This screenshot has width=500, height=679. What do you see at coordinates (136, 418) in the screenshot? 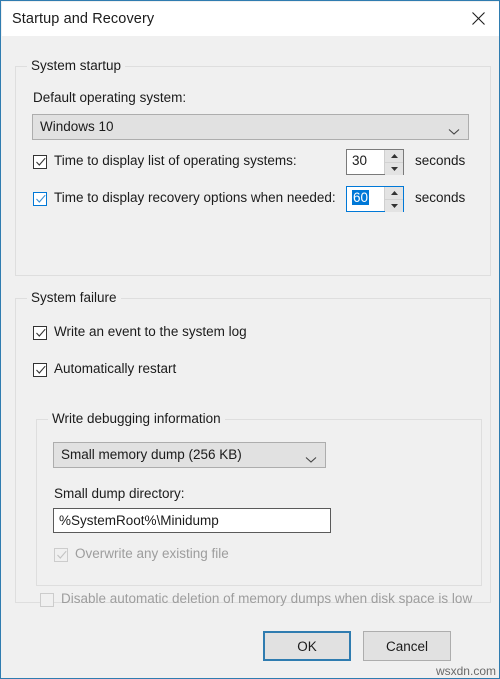
I see `write-debugging-group-label: Write debugging information` at bounding box center [136, 418].